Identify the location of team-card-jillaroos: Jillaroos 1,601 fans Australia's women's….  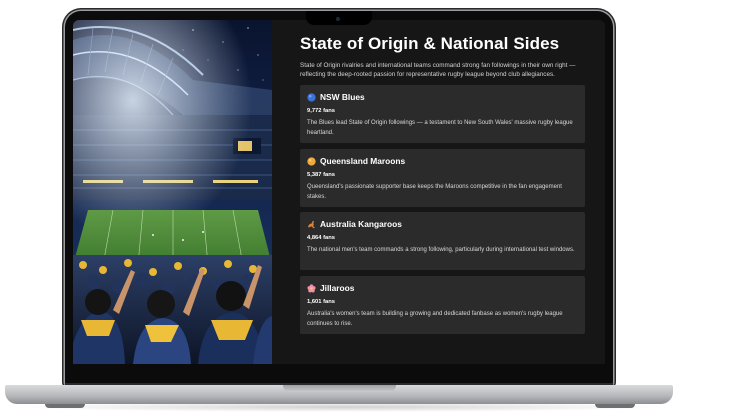
(442, 305).